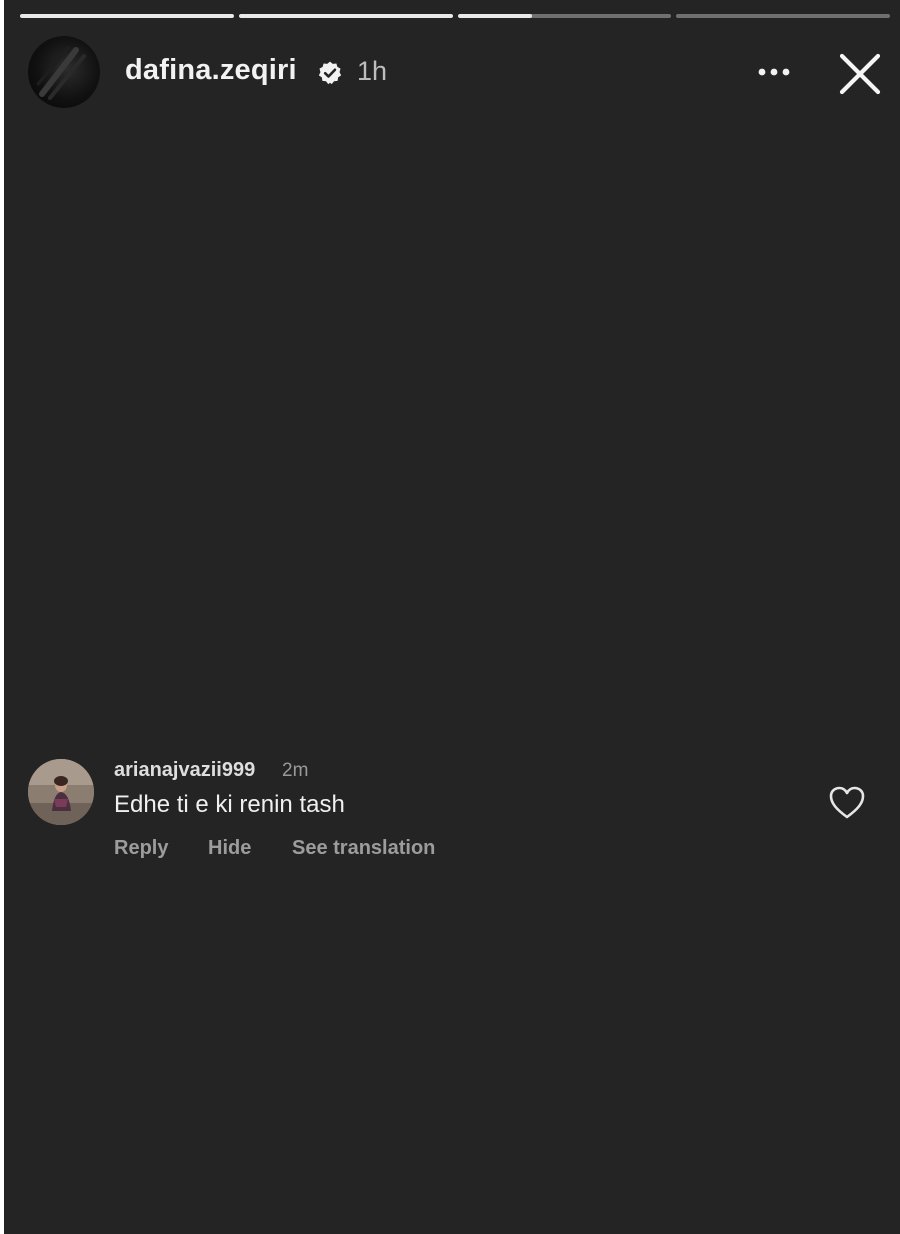  I want to click on heart-icon, so click(847, 803).